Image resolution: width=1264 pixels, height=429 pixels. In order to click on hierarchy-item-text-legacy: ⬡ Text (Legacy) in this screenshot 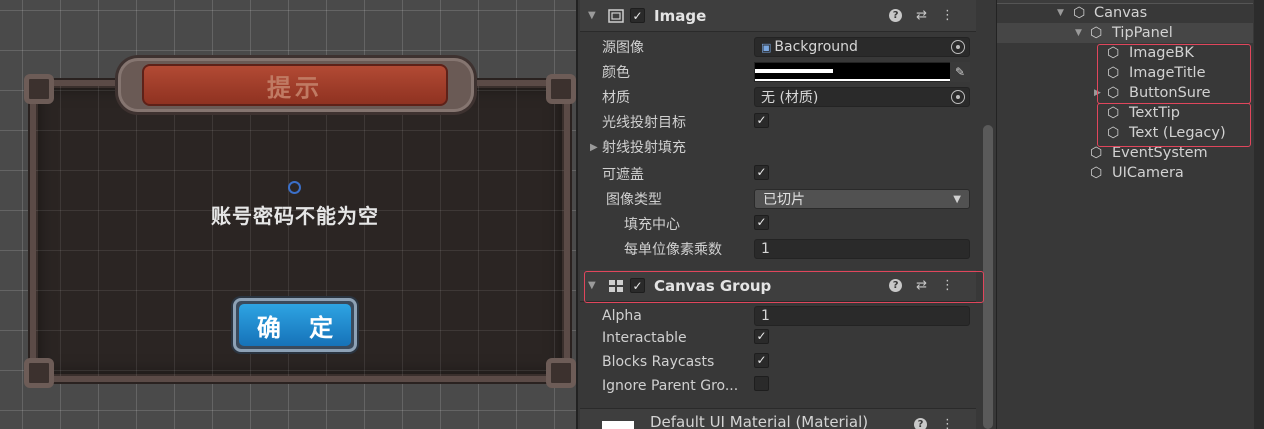, I will do `click(1125, 133)`.